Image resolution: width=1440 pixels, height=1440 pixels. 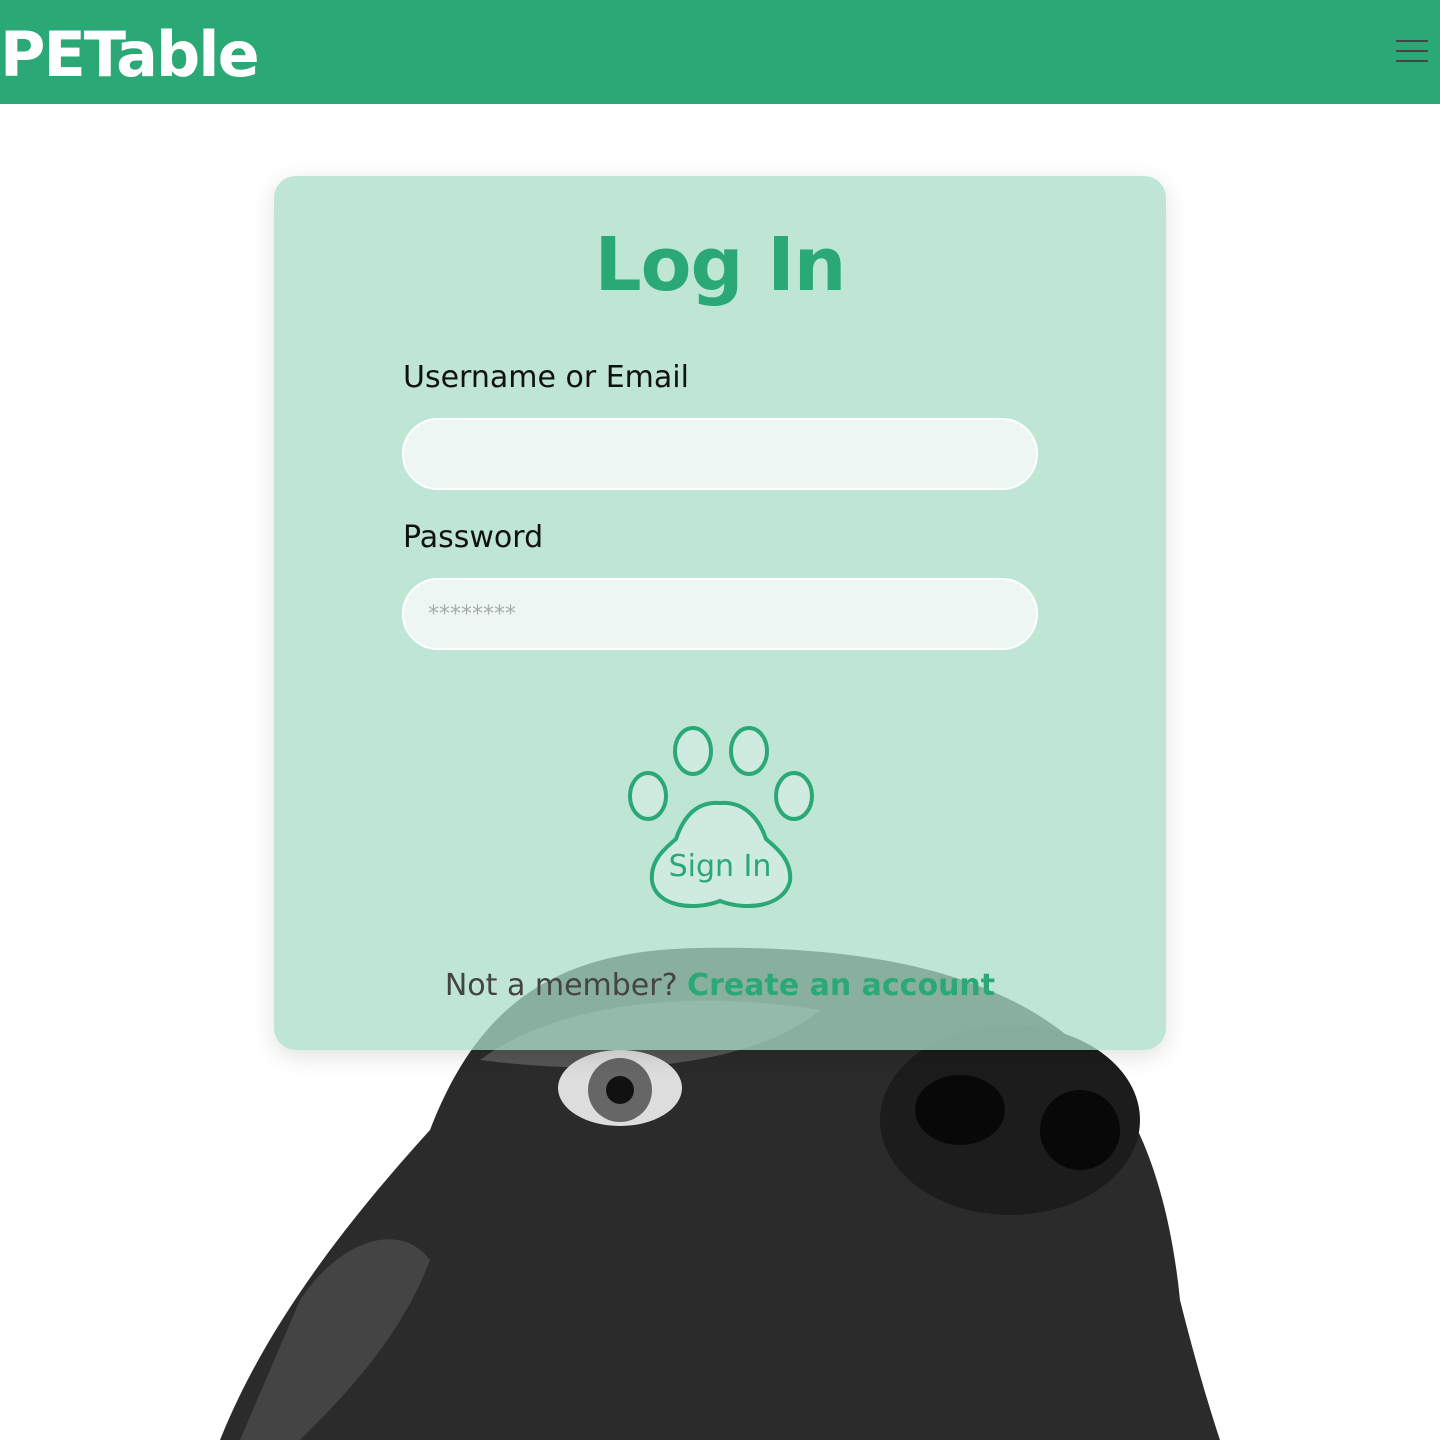 I want to click on sign-in-button: Sign In, so click(x=720, y=817).